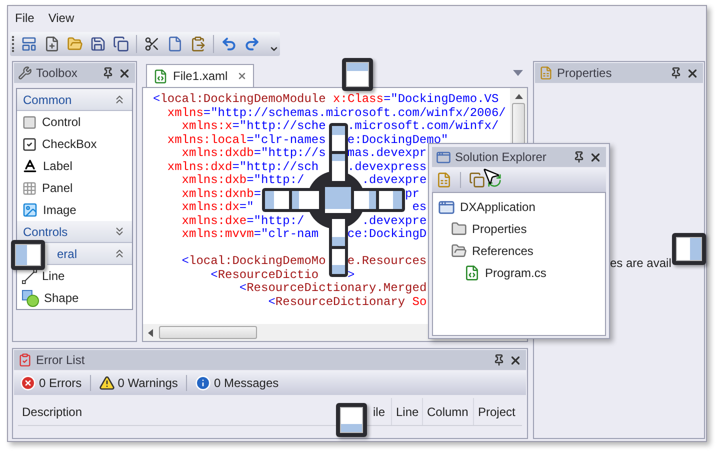  I want to click on scroll-up-icon, so click(518, 96).